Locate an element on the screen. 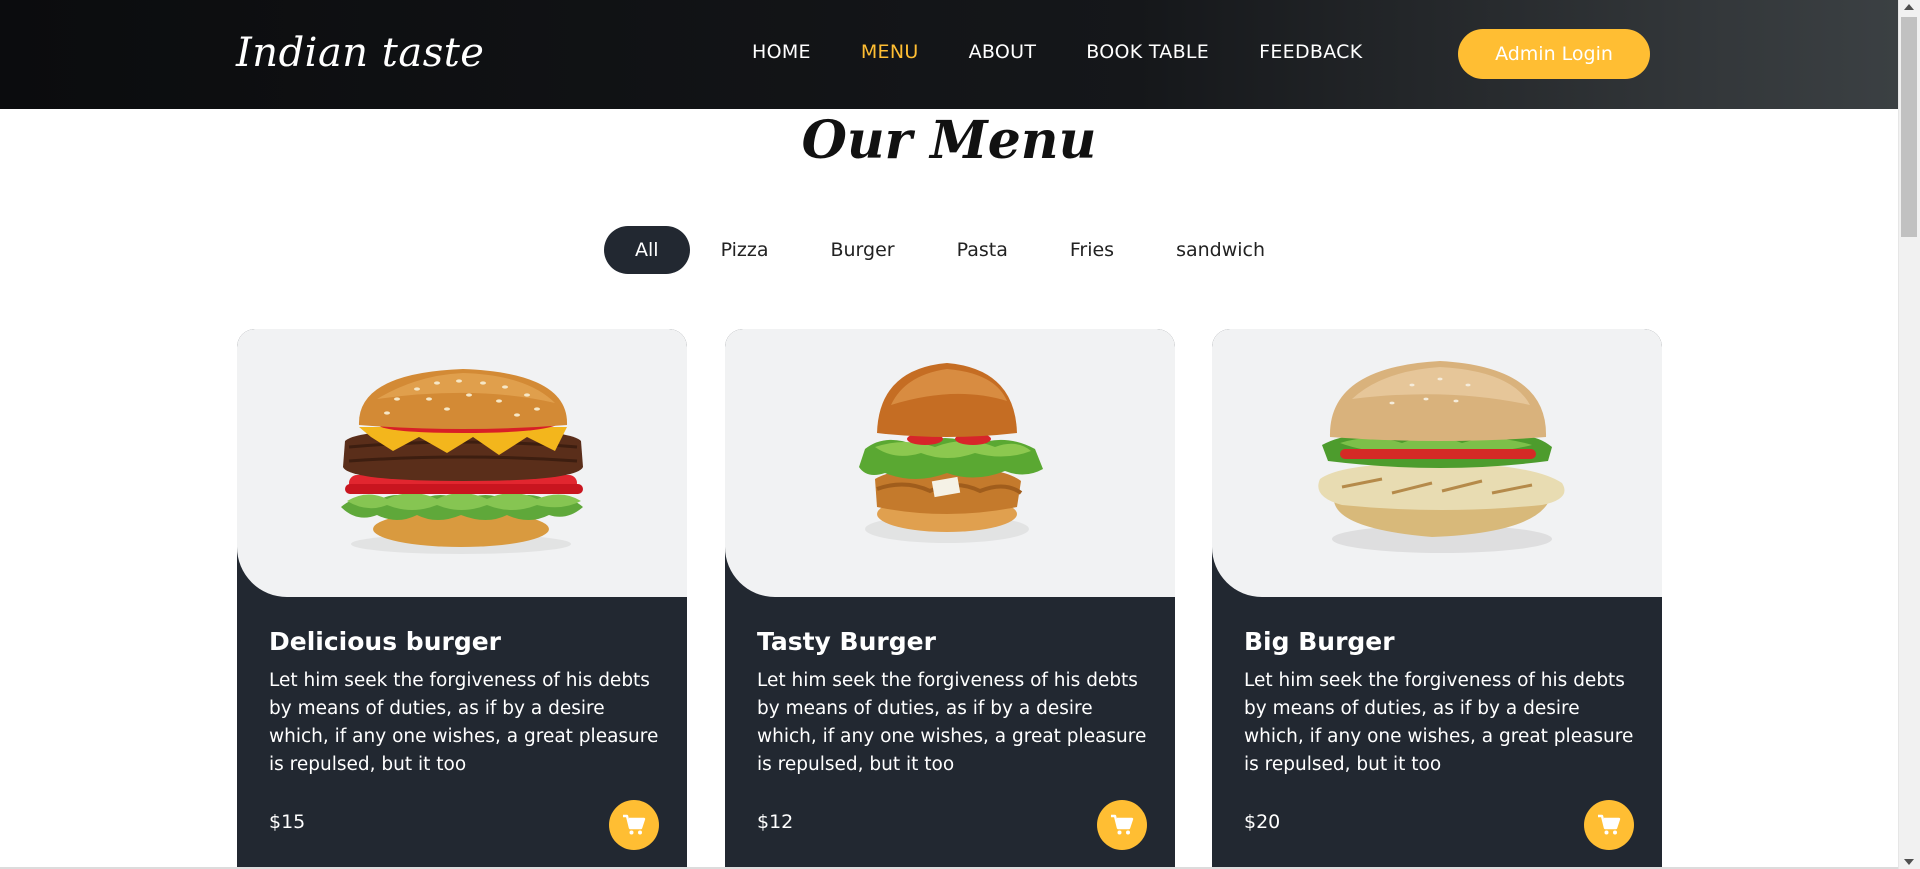 The height and width of the screenshot is (869, 1920). scroll-up-icon is located at coordinates (1909, 7).